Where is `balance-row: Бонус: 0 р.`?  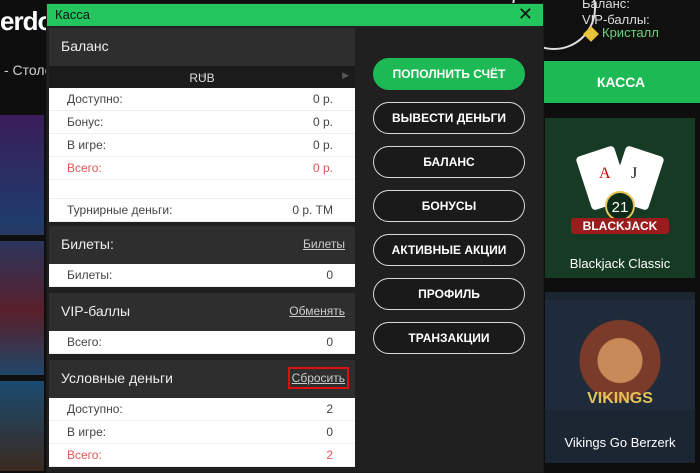
balance-row: Бонус: 0 р. is located at coordinates (202, 122).